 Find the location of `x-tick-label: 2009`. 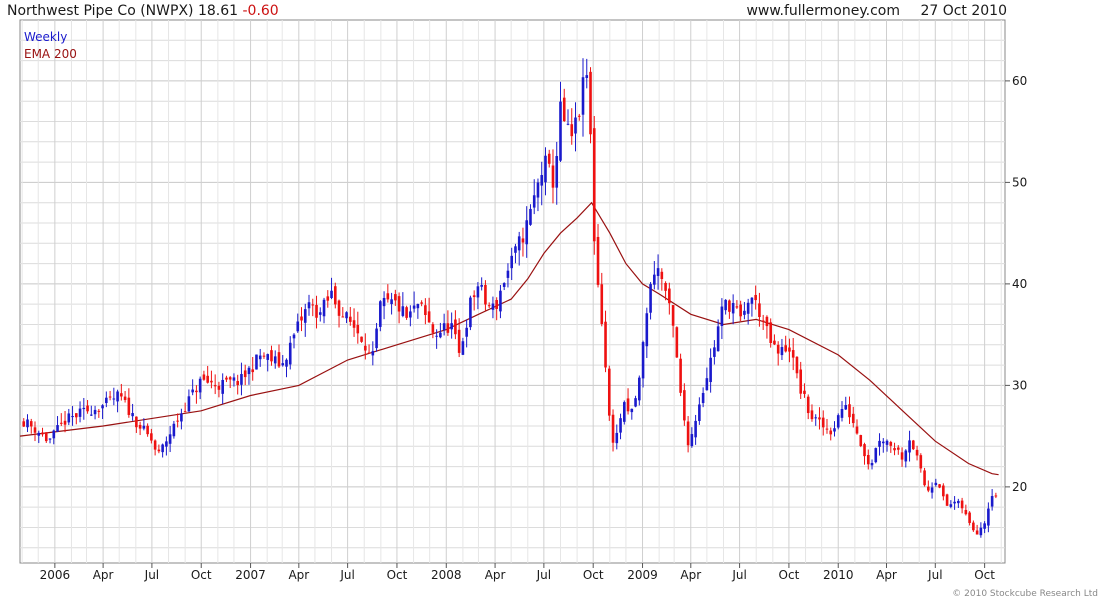

x-tick-label: 2009 is located at coordinates (642, 575).